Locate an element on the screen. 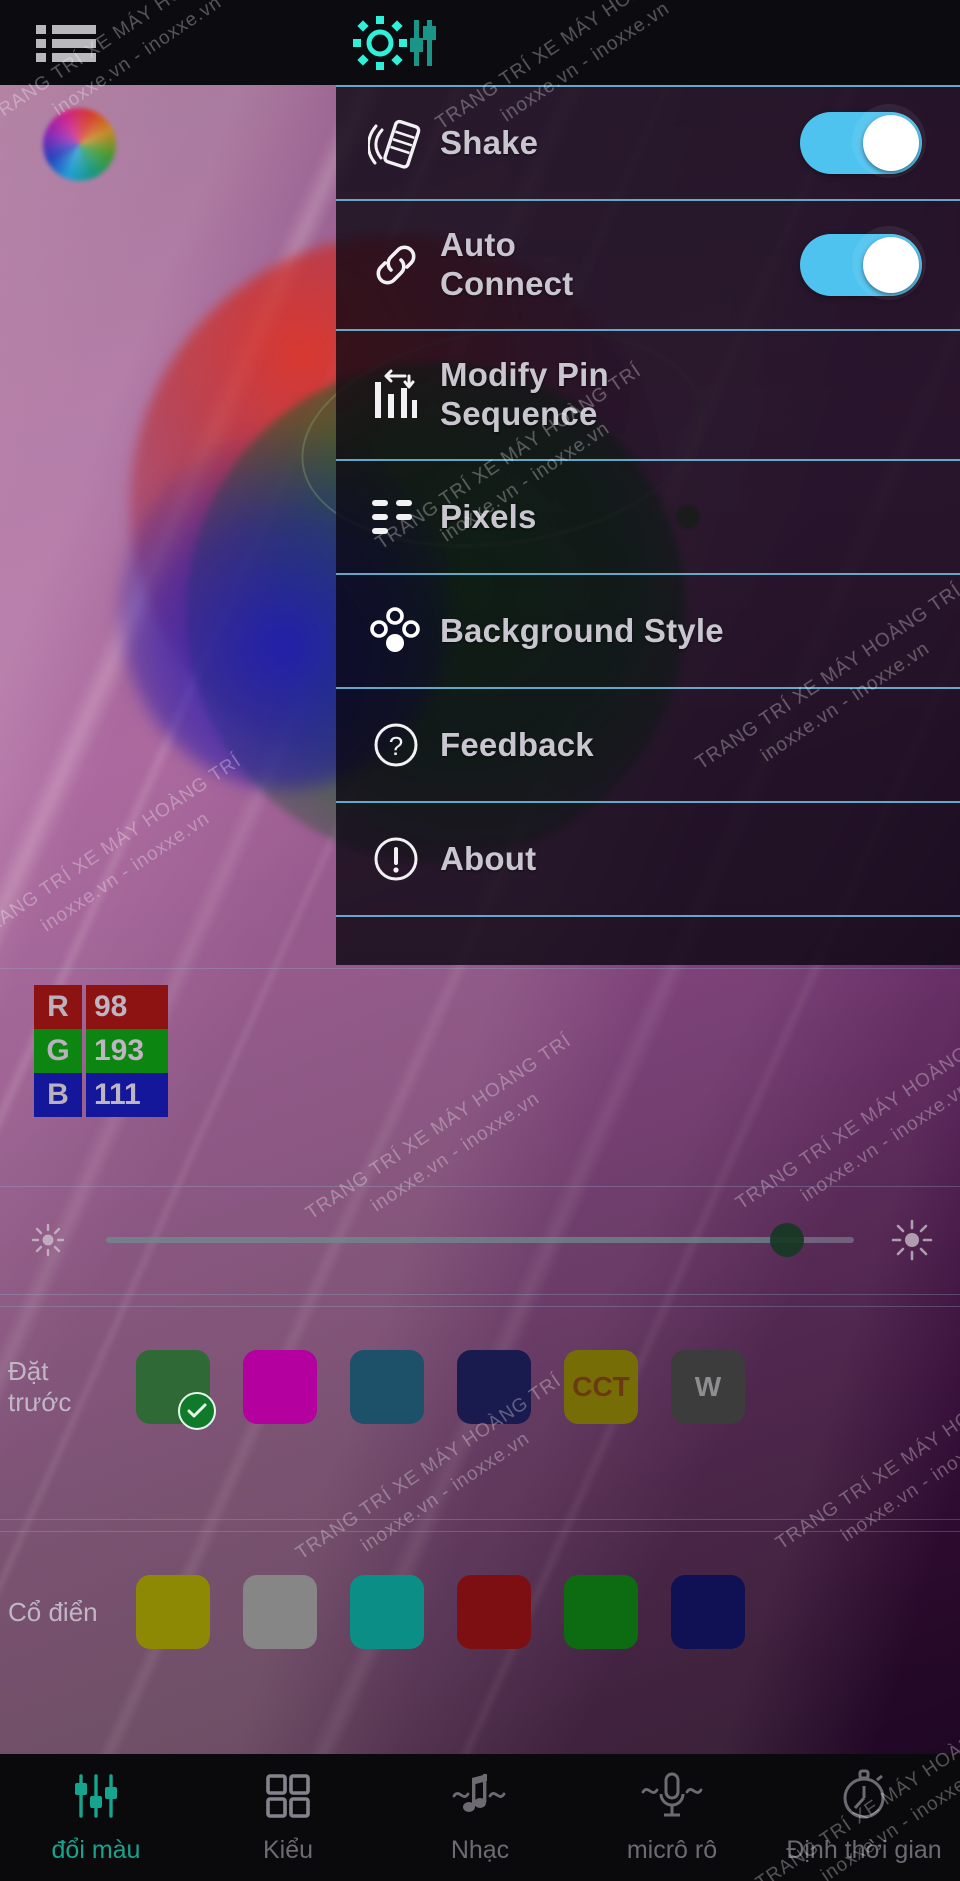 This screenshot has height=1881, width=960. top-bar is located at coordinates (480, 42).